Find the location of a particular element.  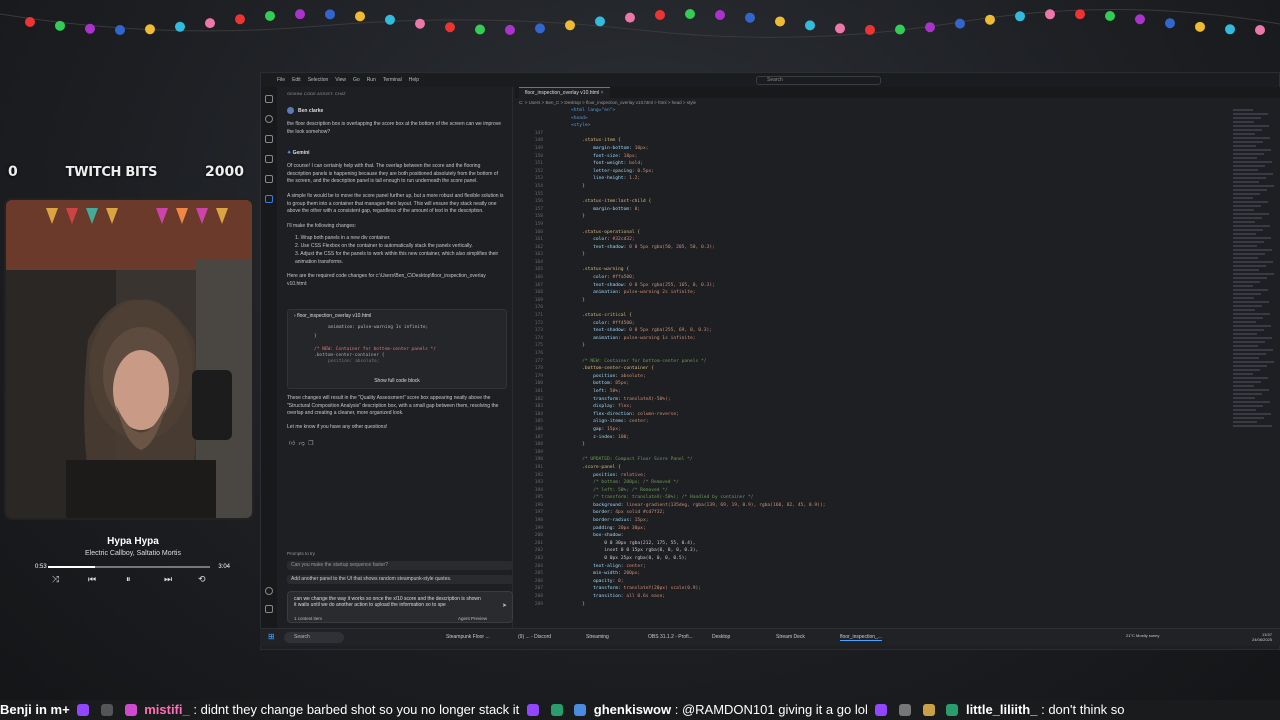

shuffle-icon: ⤨ is located at coordinates (55, 579).